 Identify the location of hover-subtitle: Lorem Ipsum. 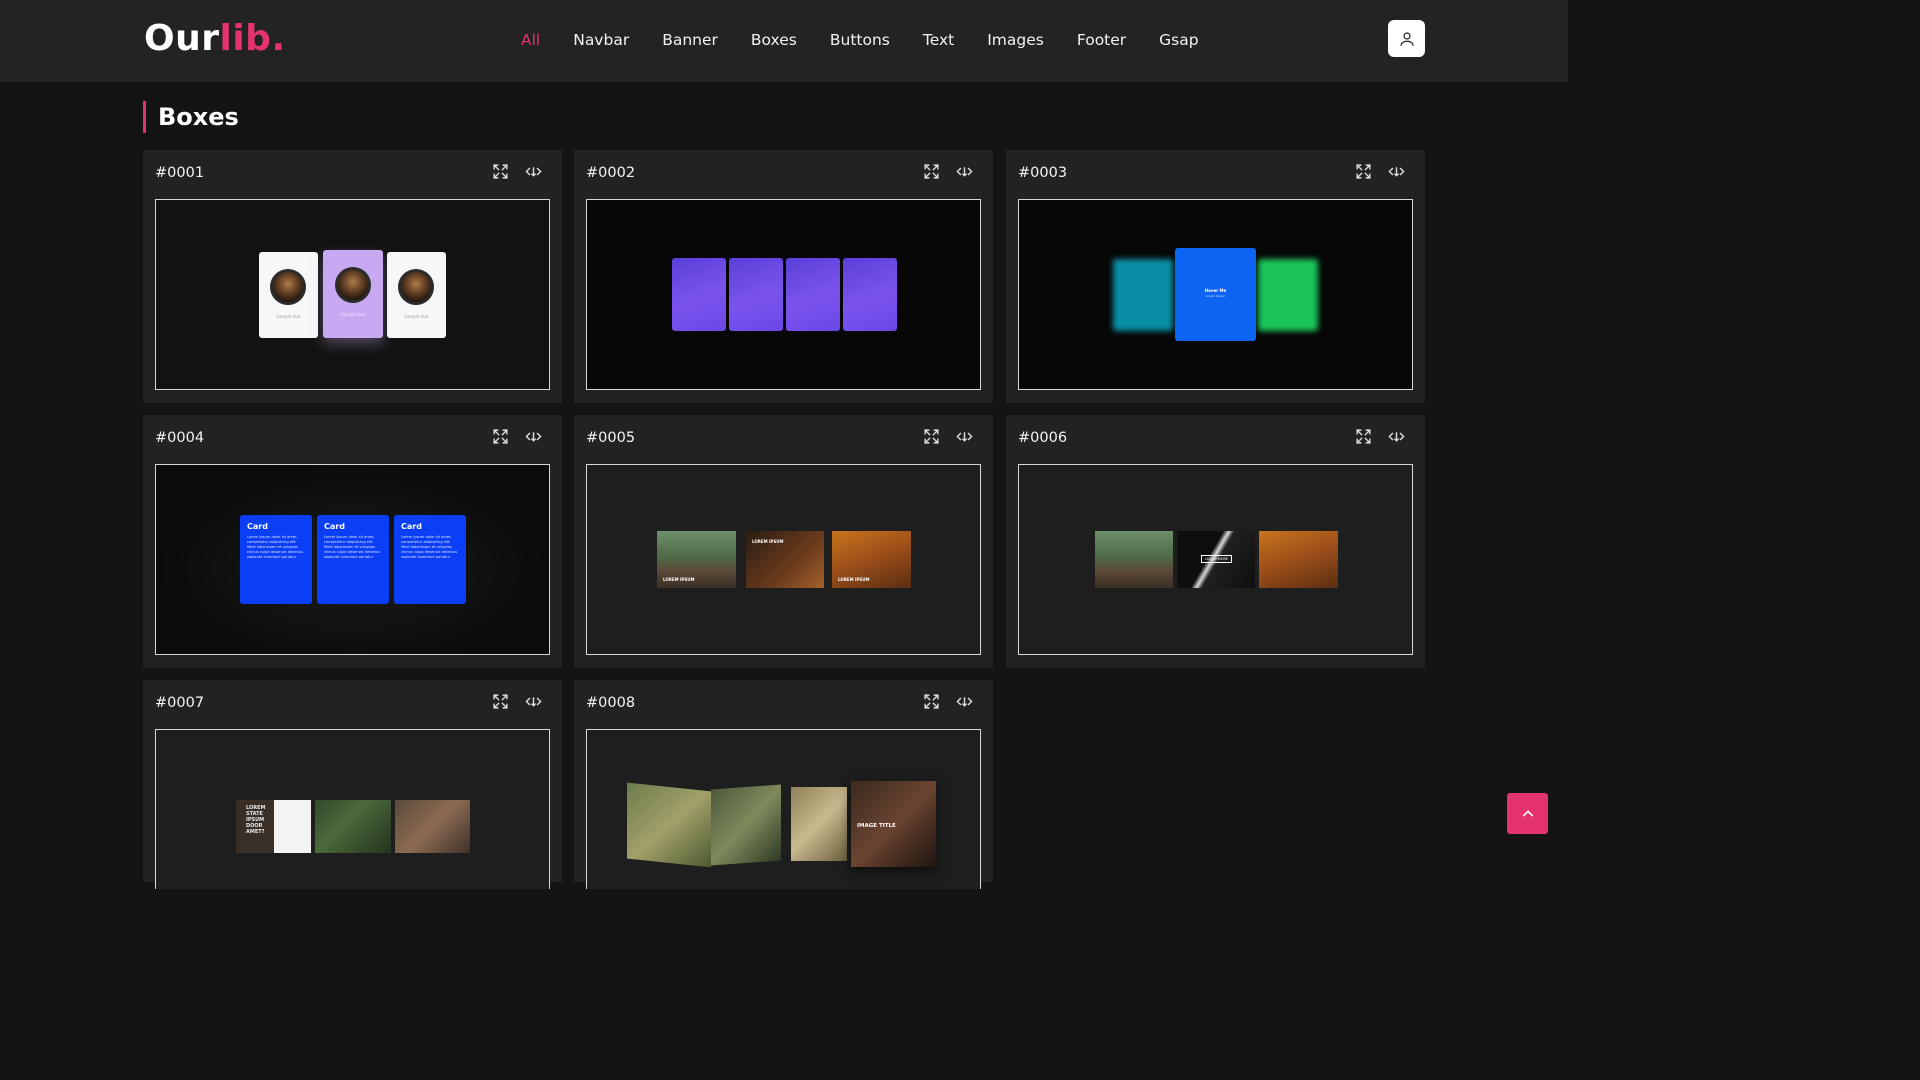
(1215, 296).